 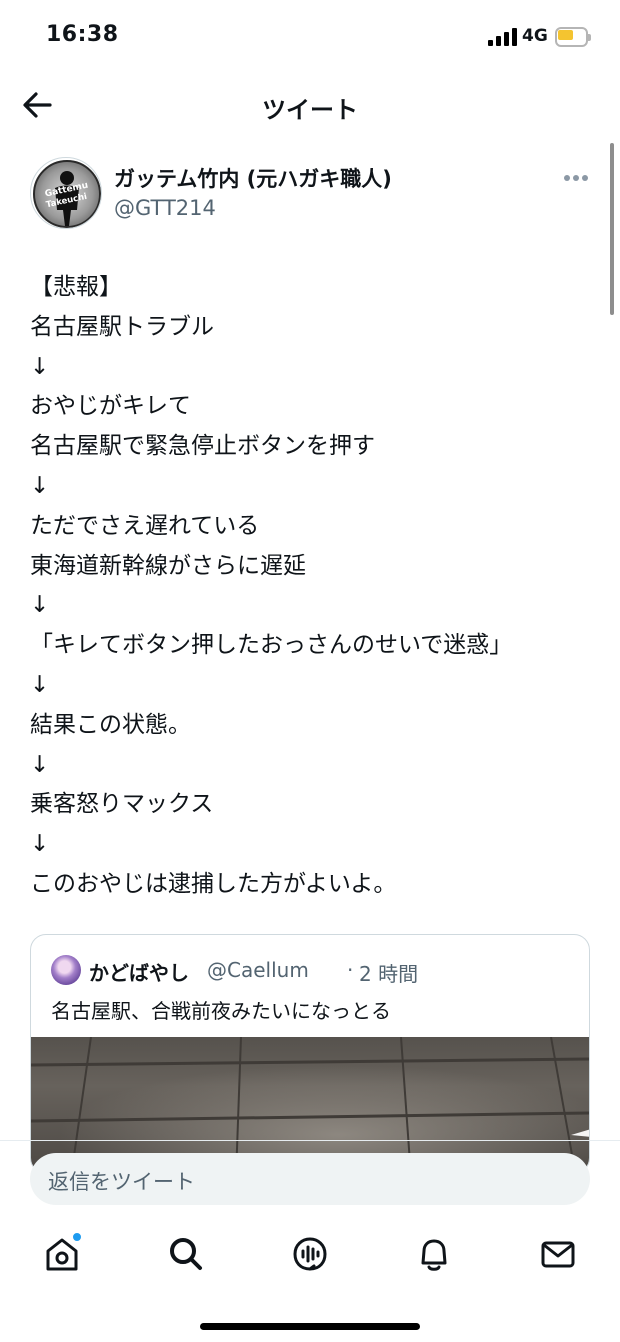 What do you see at coordinates (310, 36) in the screenshot?
I see `status-bar: 16:38 4G` at bounding box center [310, 36].